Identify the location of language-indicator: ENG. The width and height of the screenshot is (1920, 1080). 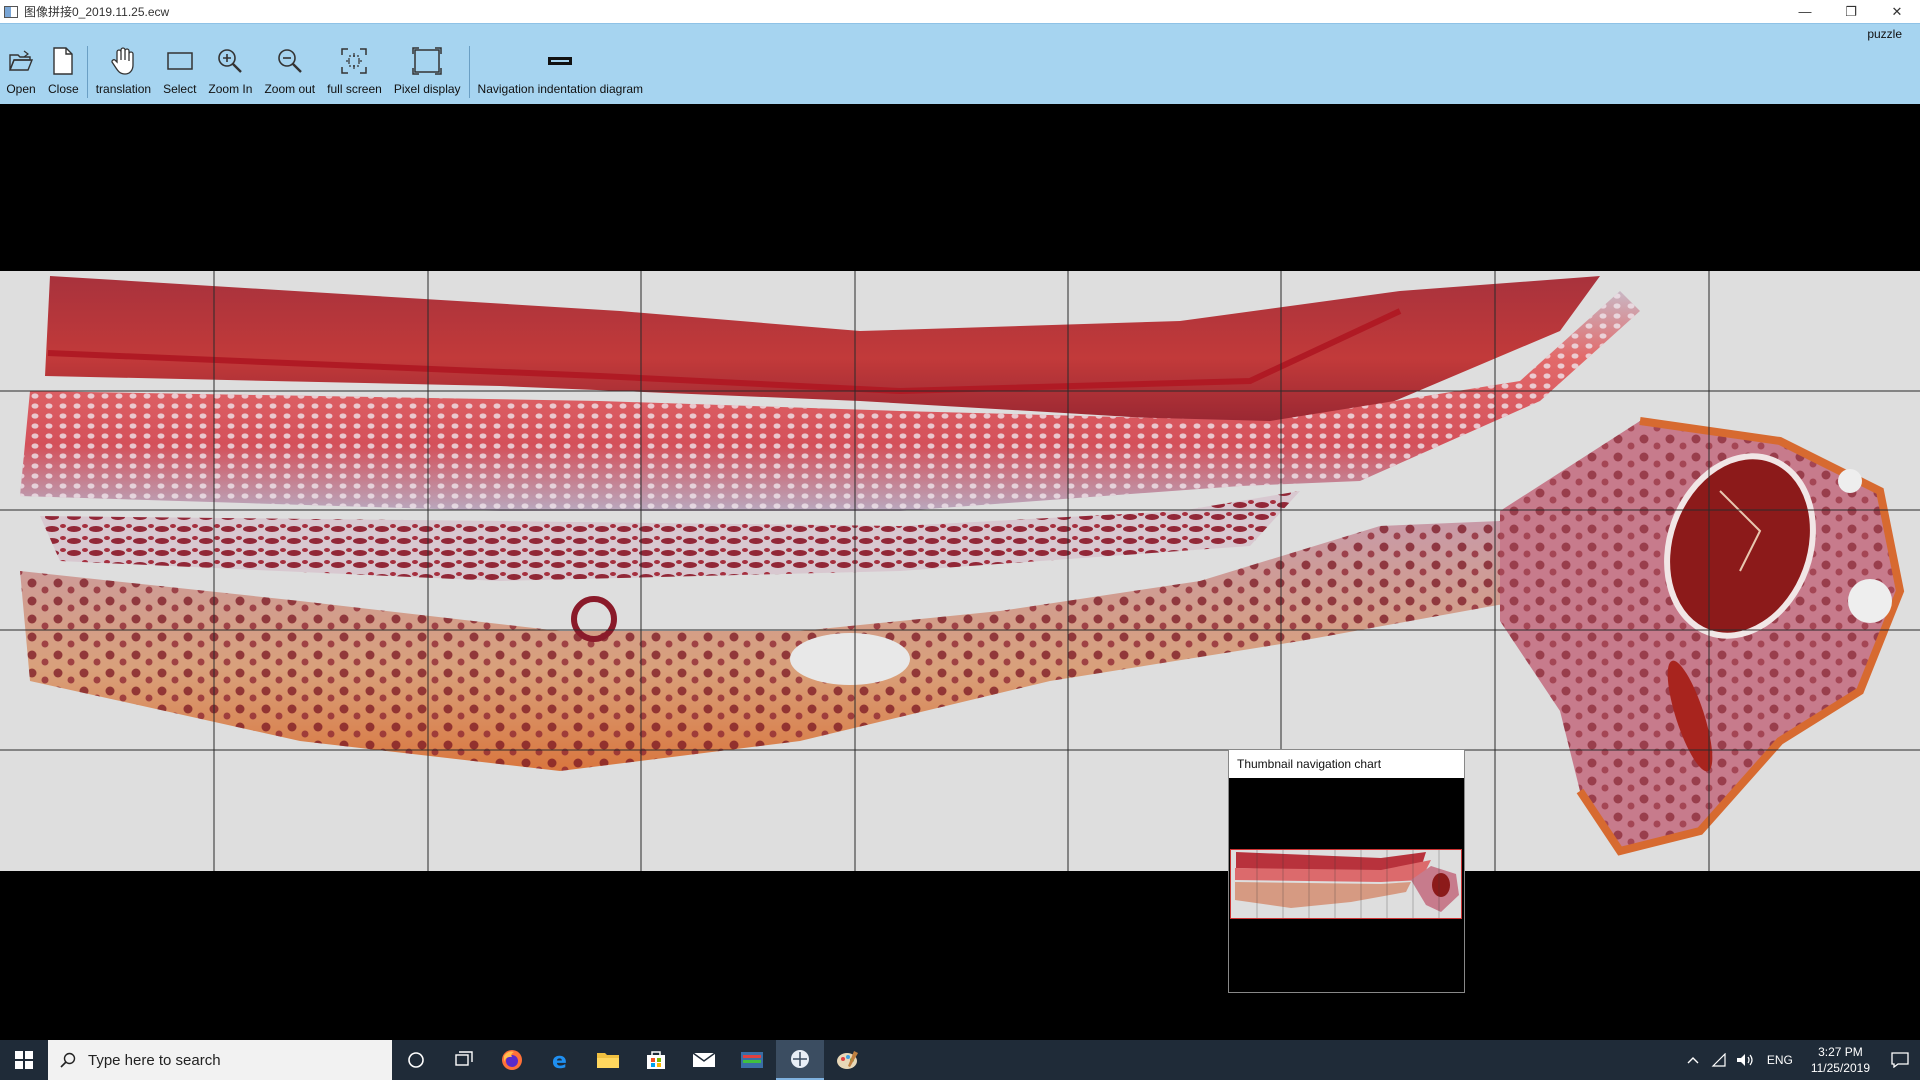
(1780, 1060).